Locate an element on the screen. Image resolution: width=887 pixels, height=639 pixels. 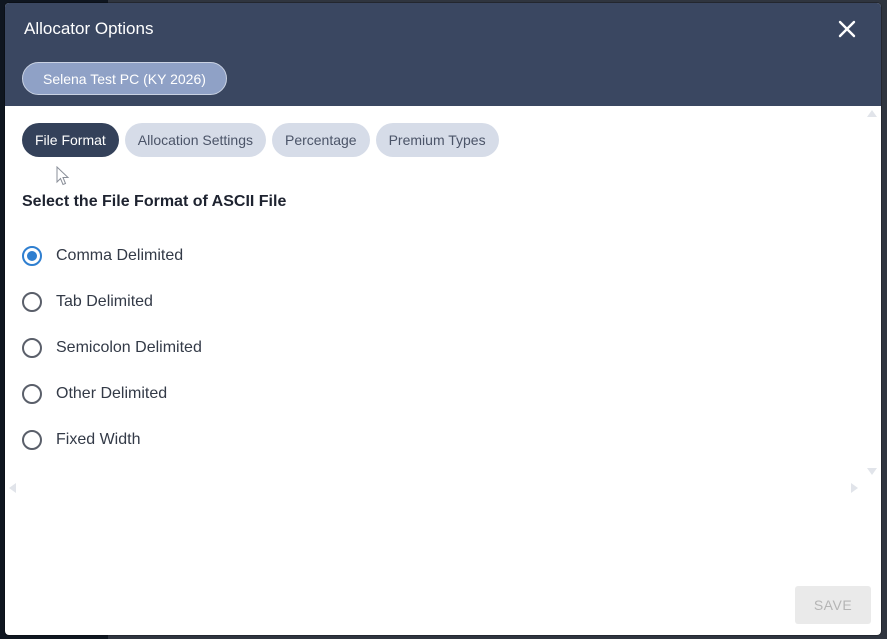
radio-label: Comma Delimited is located at coordinates (120, 255).